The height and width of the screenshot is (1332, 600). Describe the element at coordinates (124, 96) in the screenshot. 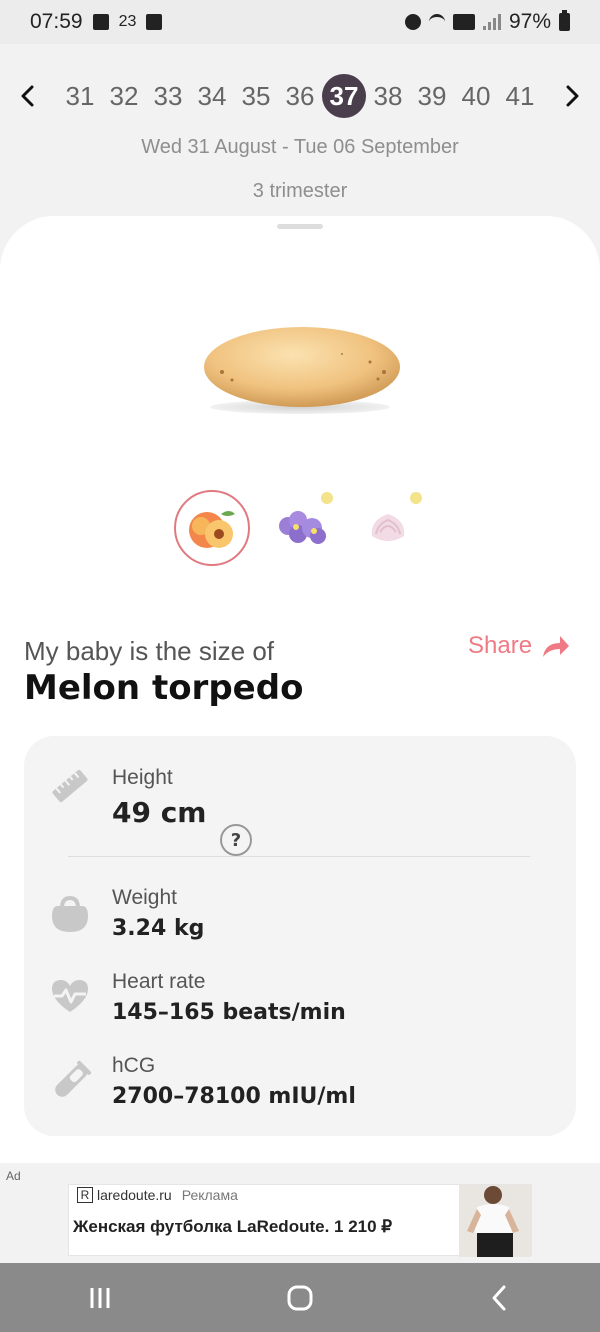

I see `week-32: 32` at that location.